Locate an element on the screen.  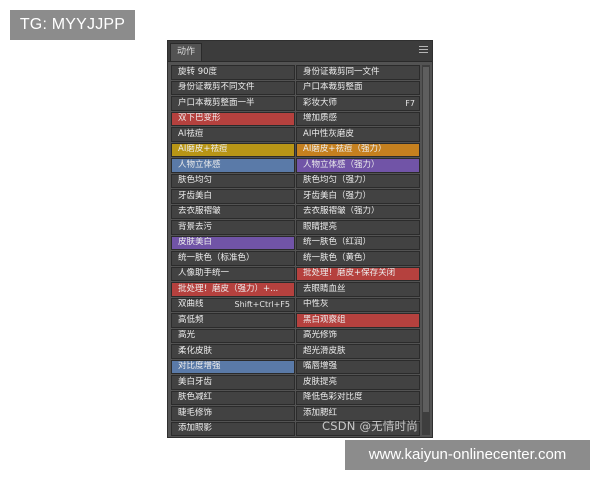
action-label: 肤色减红 is located at coordinates (195, 397).